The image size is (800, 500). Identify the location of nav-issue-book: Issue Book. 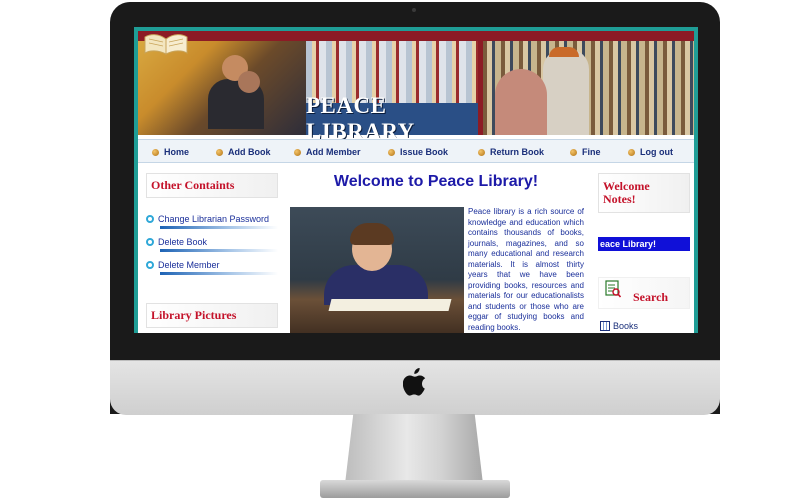
(418, 152).